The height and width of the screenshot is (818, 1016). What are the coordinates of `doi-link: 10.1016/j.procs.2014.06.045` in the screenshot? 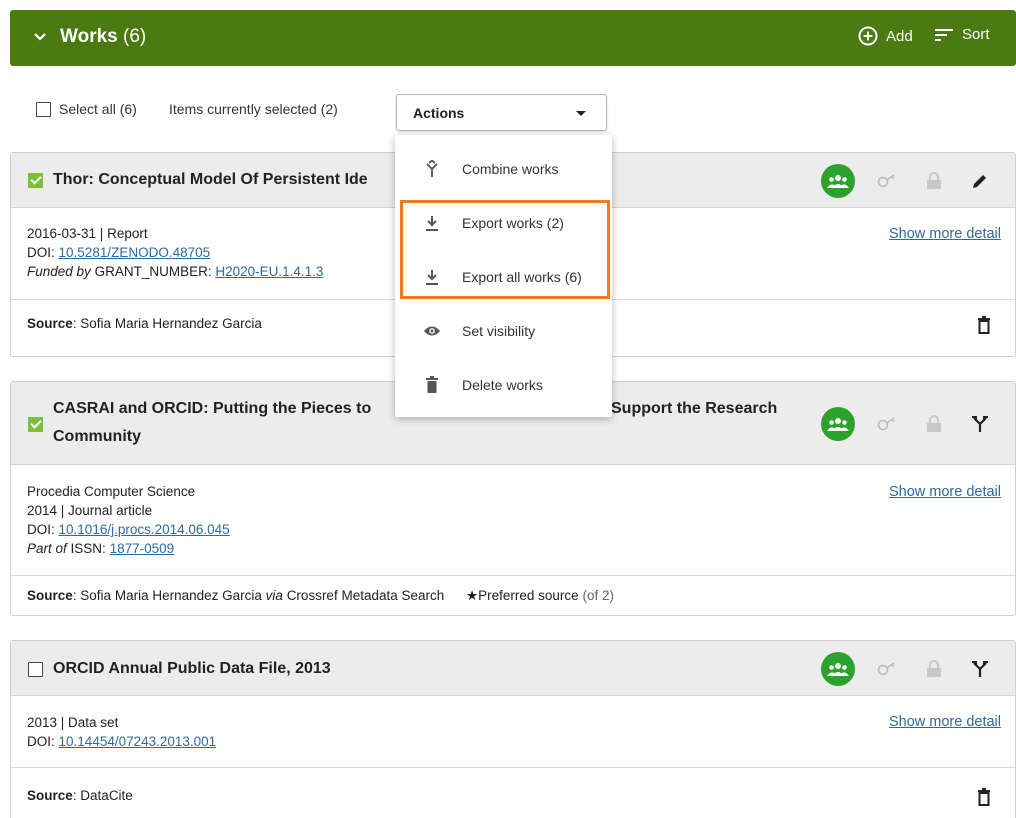 It's located at (144, 529).